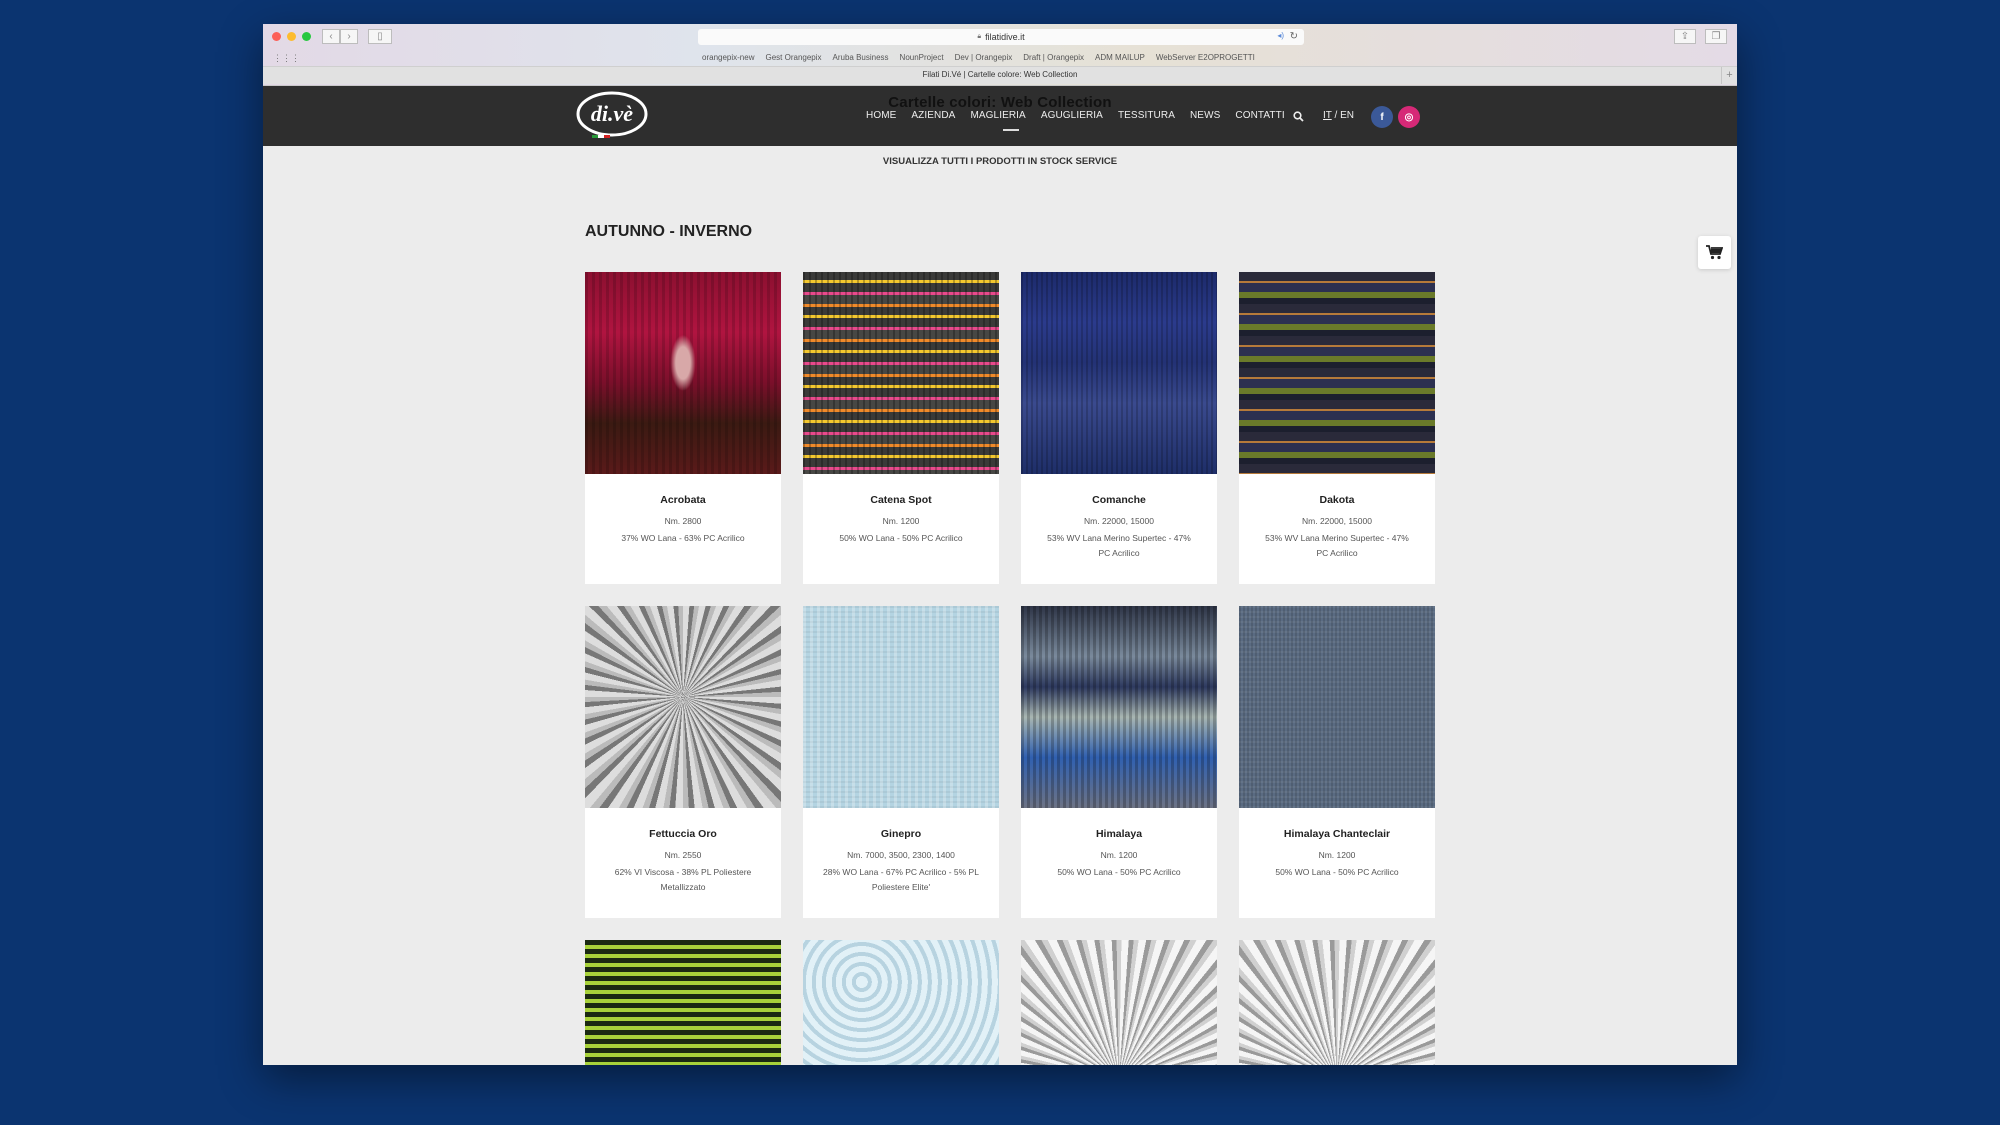 This screenshot has height=1125, width=2000. What do you see at coordinates (349, 36) in the screenshot?
I see `forward-icon: ›` at bounding box center [349, 36].